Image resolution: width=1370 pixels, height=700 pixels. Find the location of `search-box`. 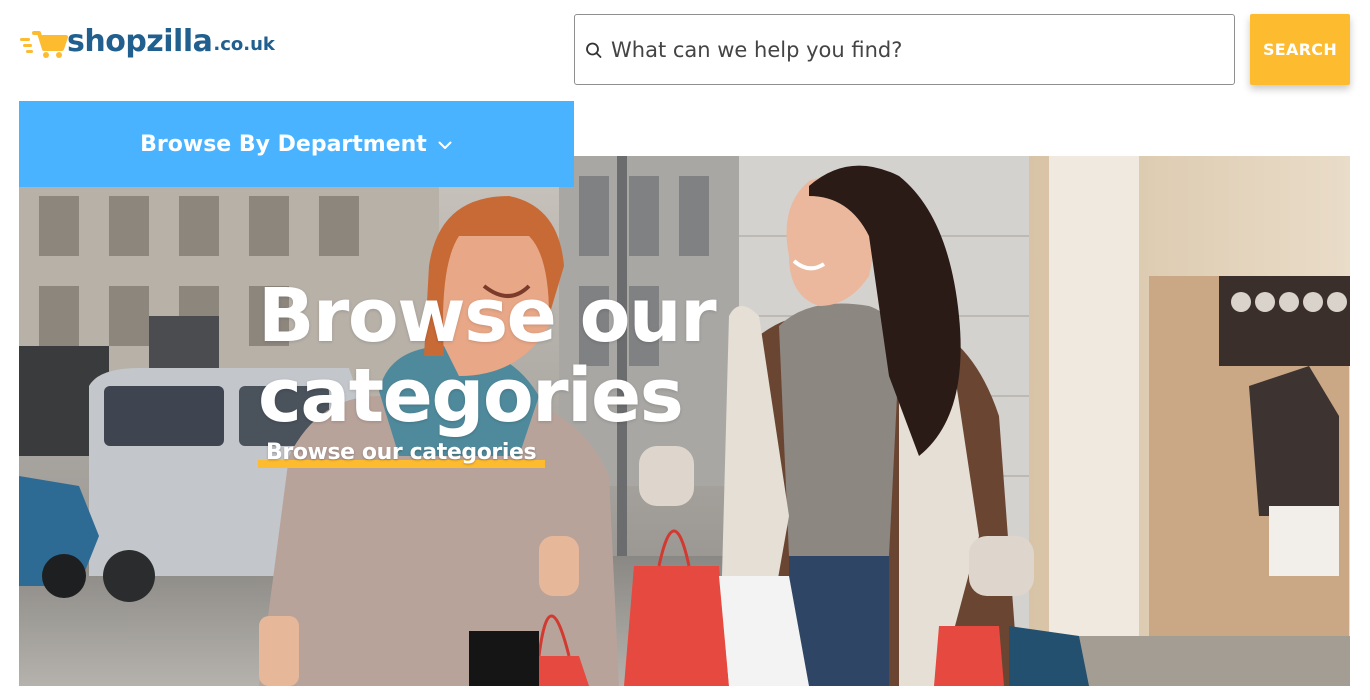

search-box is located at coordinates (904, 49).